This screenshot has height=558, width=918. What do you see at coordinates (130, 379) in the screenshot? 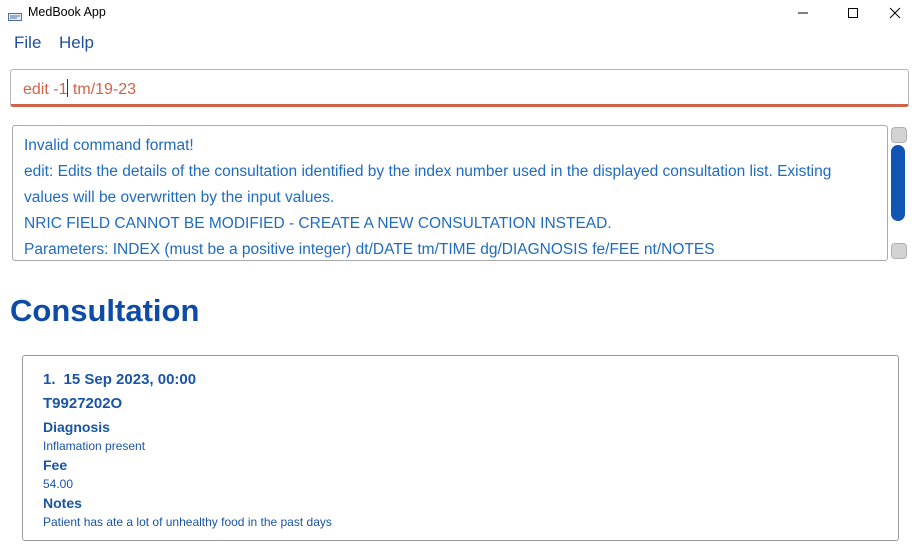
I see `consultation-datetime: 15 Sep 2023, 00:00` at bounding box center [130, 379].